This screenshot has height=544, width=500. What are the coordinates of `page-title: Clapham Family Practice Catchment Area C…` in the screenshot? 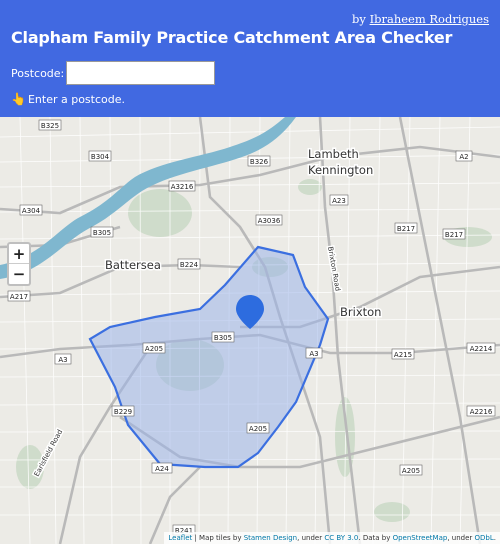 It's located at (232, 37).